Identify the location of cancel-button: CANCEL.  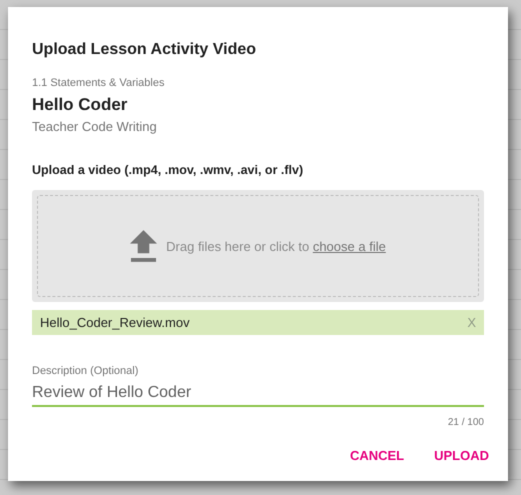
(377, 455).